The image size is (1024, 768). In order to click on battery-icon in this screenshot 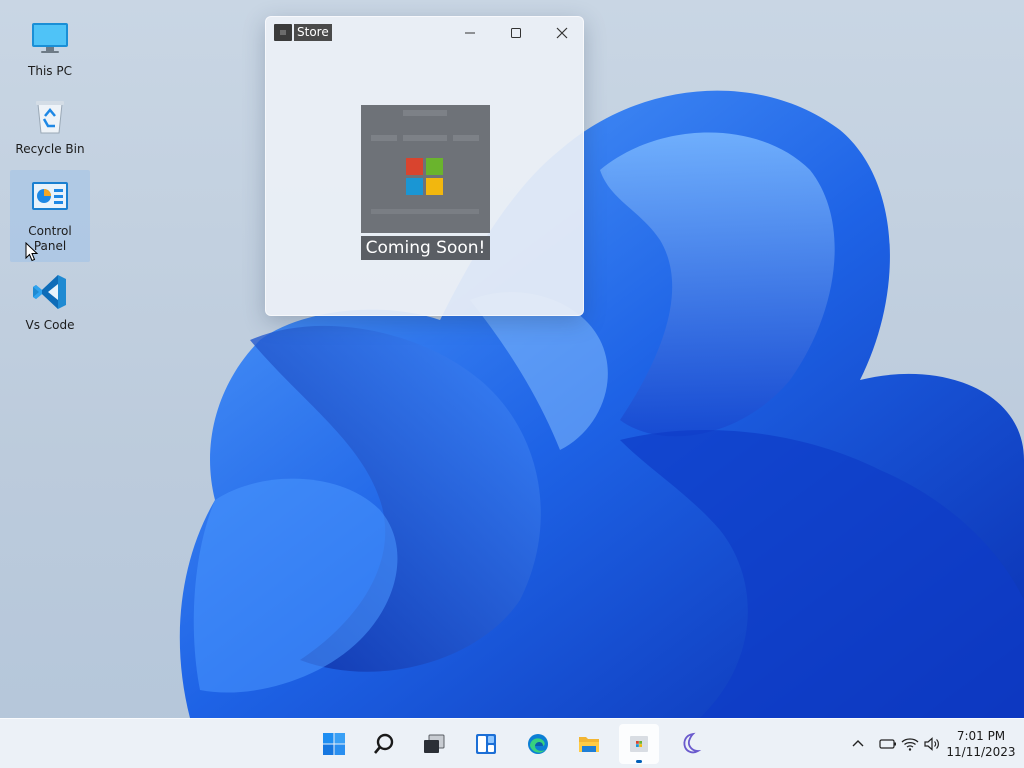, I will do `click(887, 744)`.